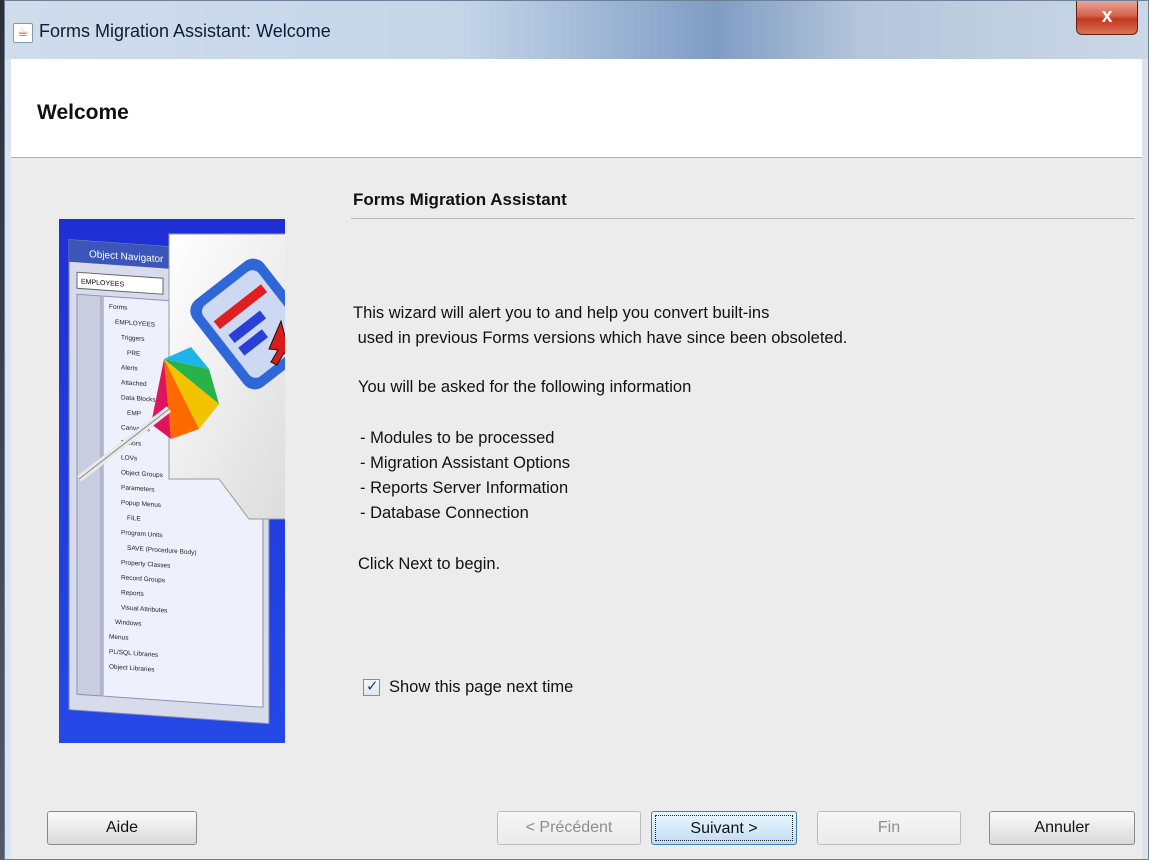 The width and height of the screenshot is (1149, 860). Describe the element at coordinates (465, 463) in the screenshot. I see `info-item: - Migration Assistant Options` at that location.